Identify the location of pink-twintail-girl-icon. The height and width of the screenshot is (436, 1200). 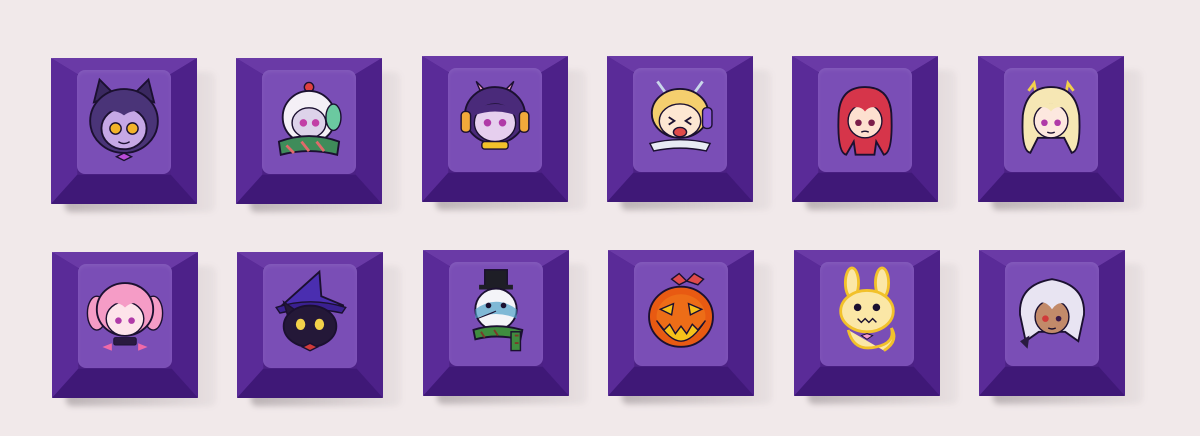
(125, 316).